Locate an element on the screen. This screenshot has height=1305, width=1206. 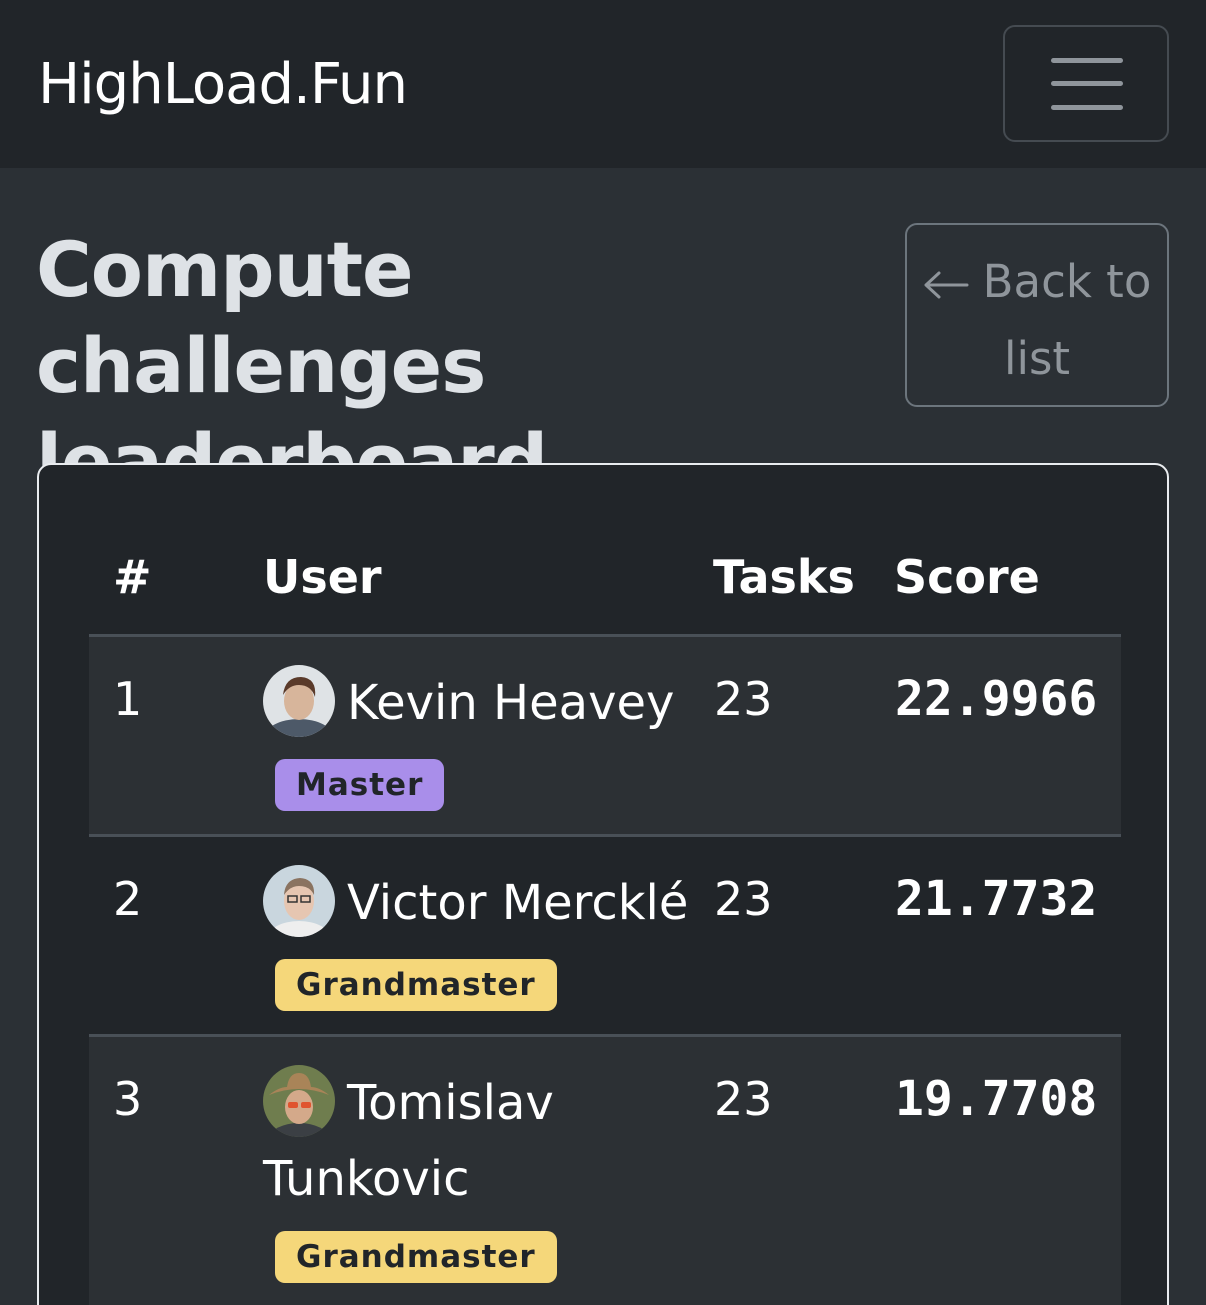
table-row: 2 Victor Mercklé 23 21.7732 Grandmaster is located at coordinates (605, 937).